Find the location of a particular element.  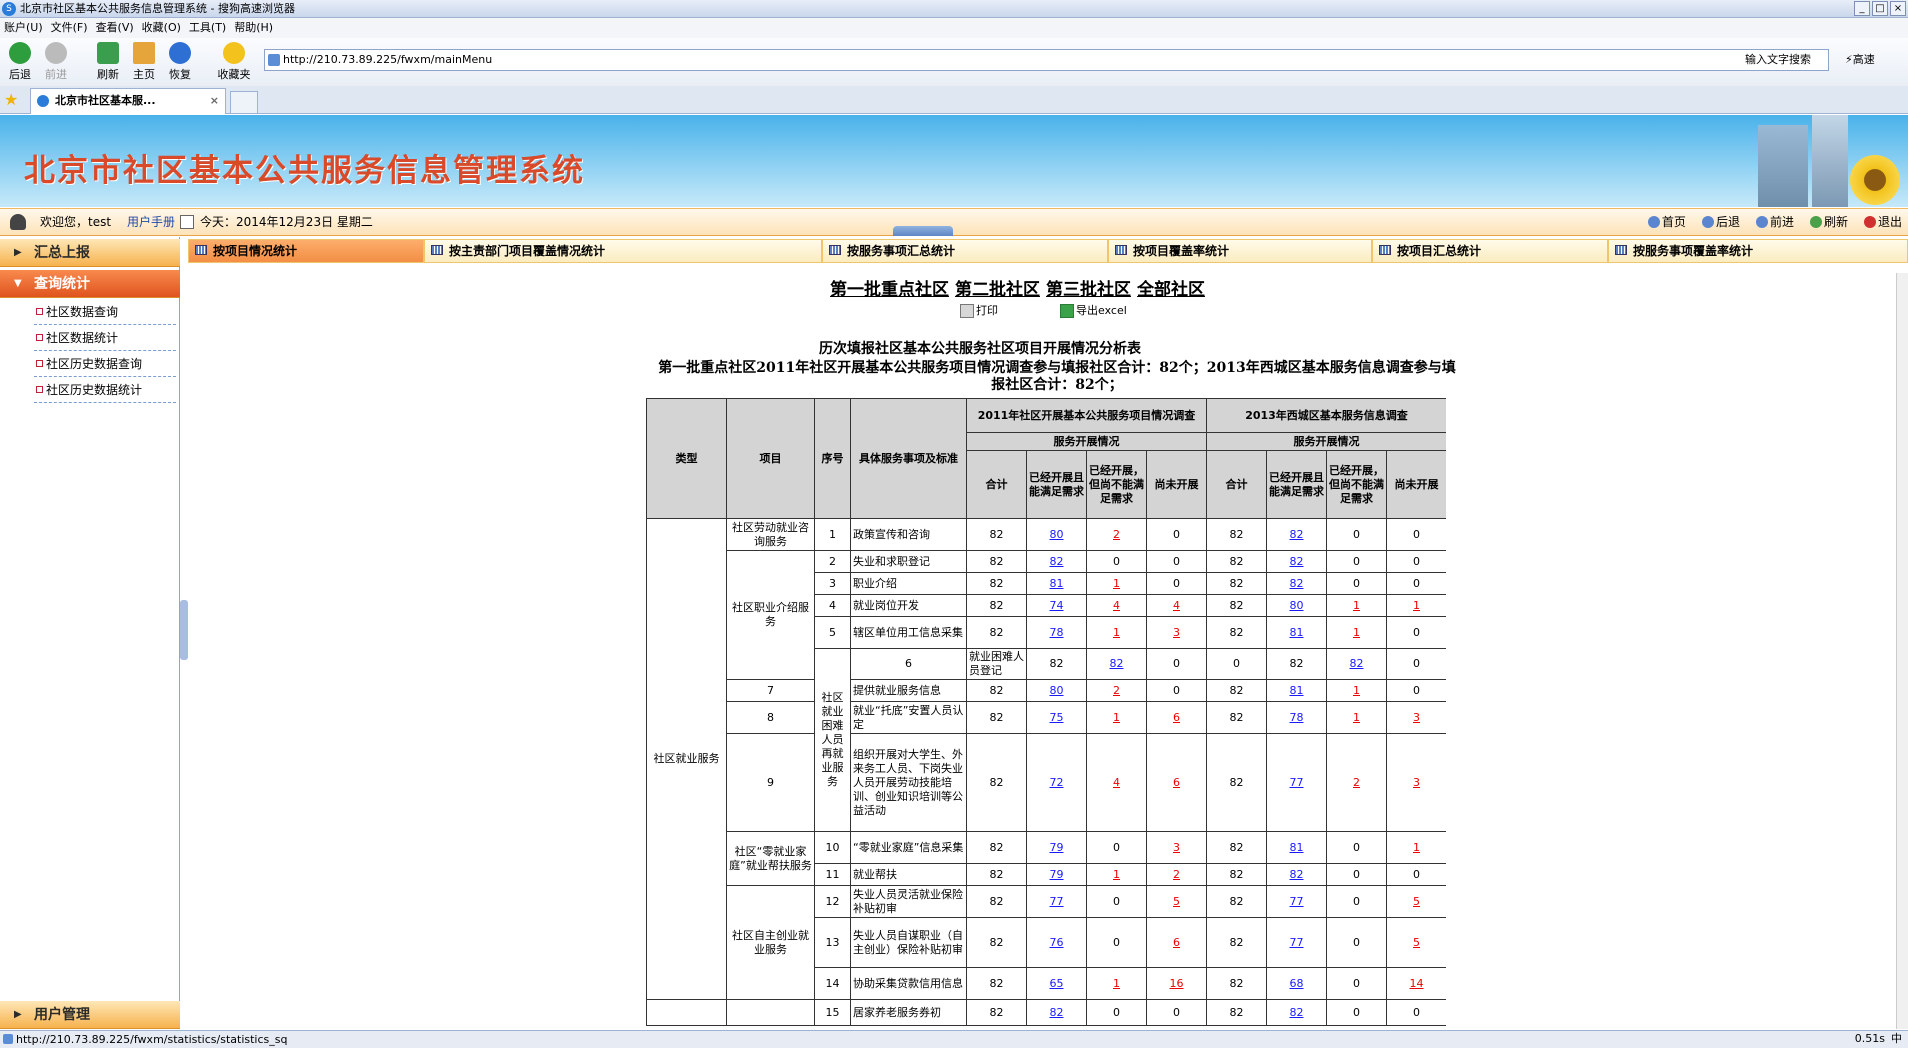

nav-forward: 前进 is located at coordinates (1774, 222).